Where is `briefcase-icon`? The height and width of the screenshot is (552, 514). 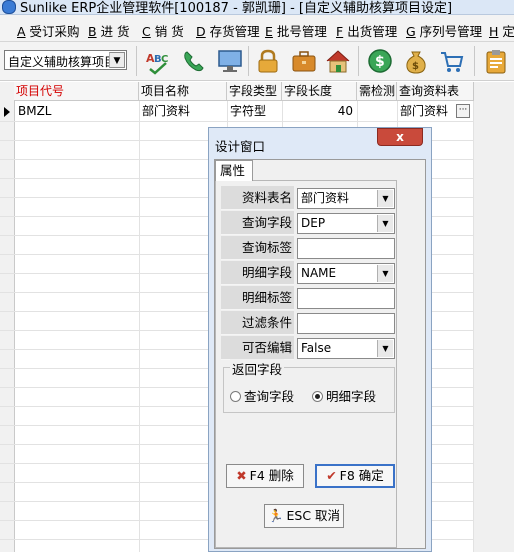 briefcase-icon is located at coordinates (304, 61).